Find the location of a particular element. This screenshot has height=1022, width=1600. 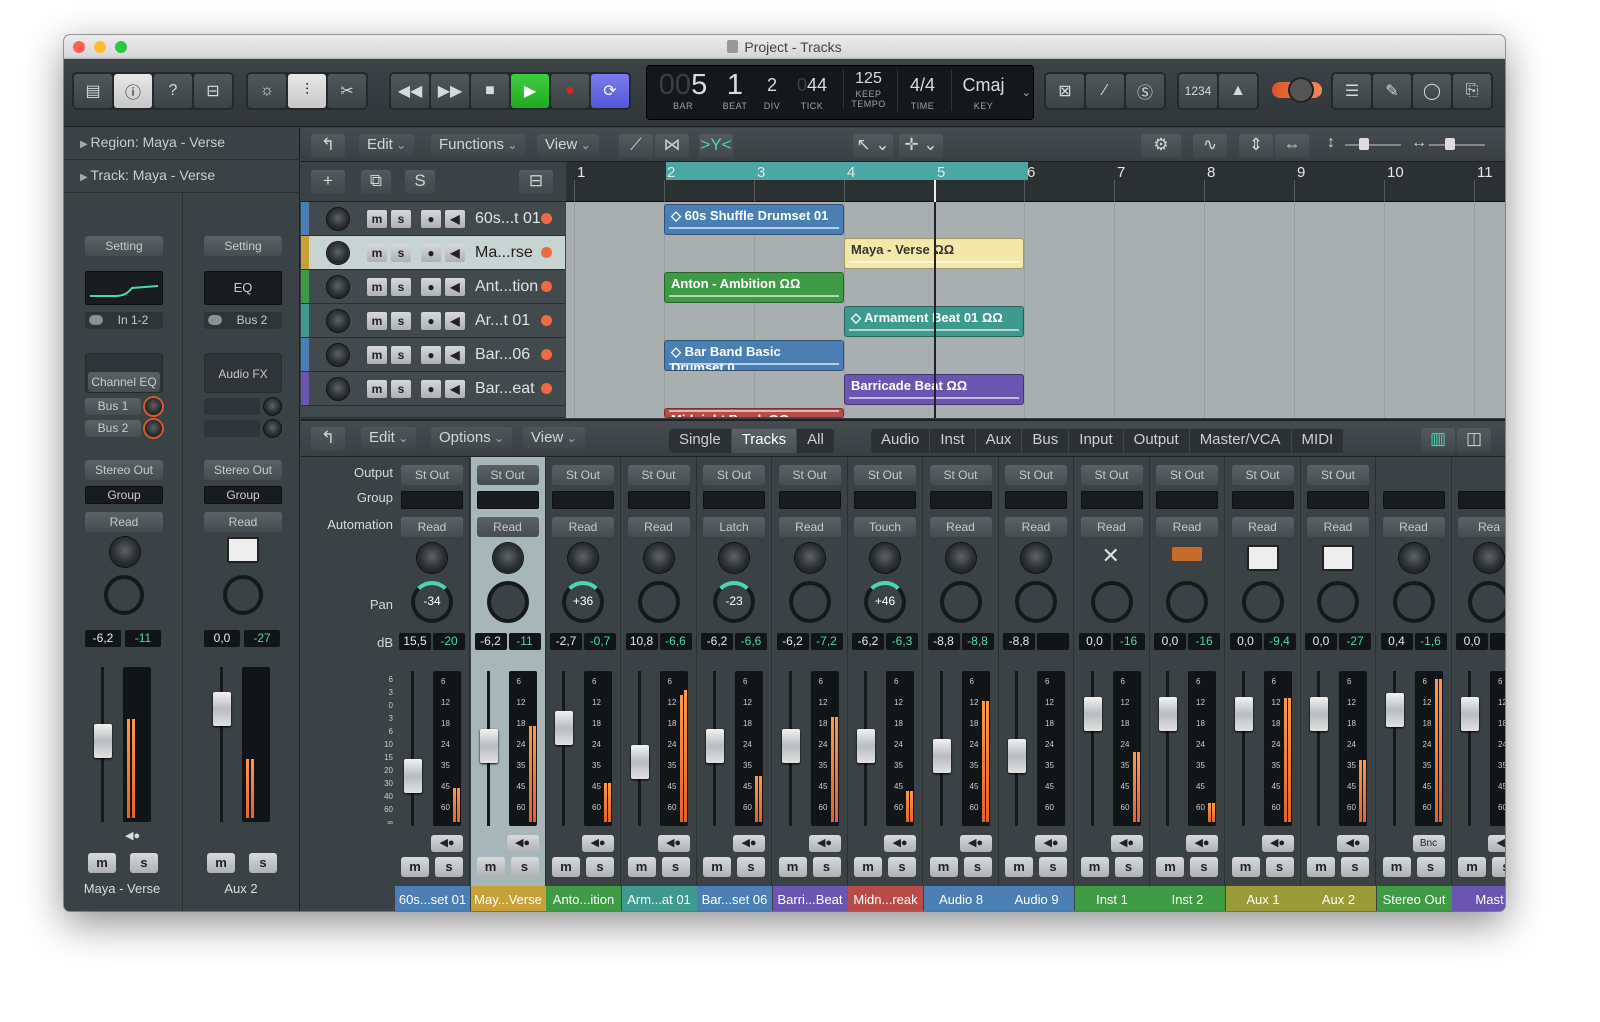

send-2-knob is located at coordinates (153, 428).